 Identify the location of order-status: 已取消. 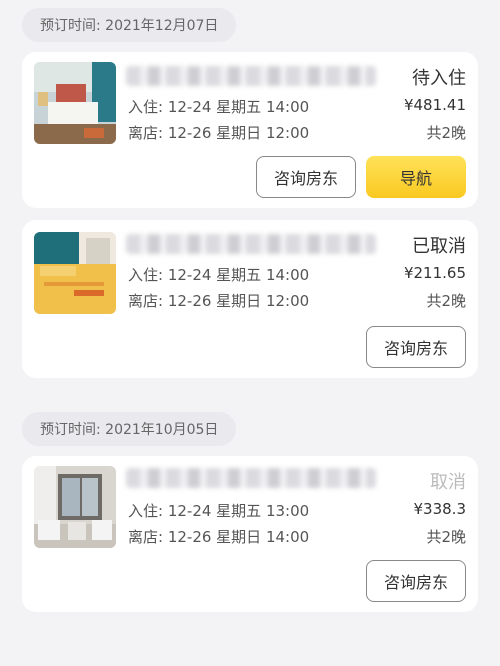
(439, 246).